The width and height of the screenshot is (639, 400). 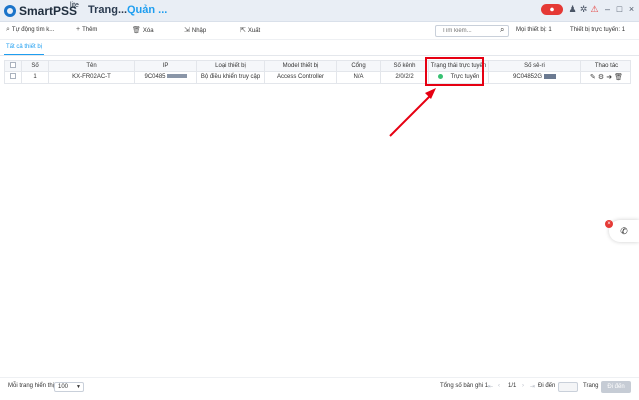 I want to click on phone-widget: ✆, so click(x=624, y=231).